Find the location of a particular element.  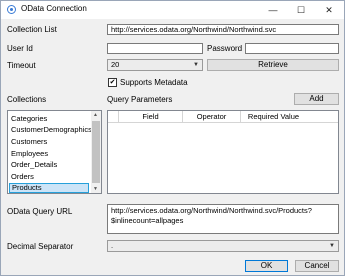

maximize-button: ☐ is located at coordinates (301, 10).